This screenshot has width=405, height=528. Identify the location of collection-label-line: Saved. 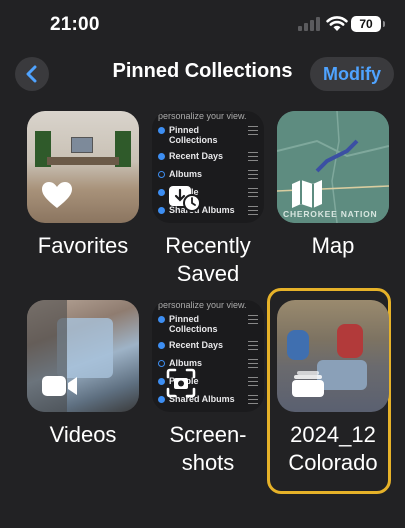
(208, 273).